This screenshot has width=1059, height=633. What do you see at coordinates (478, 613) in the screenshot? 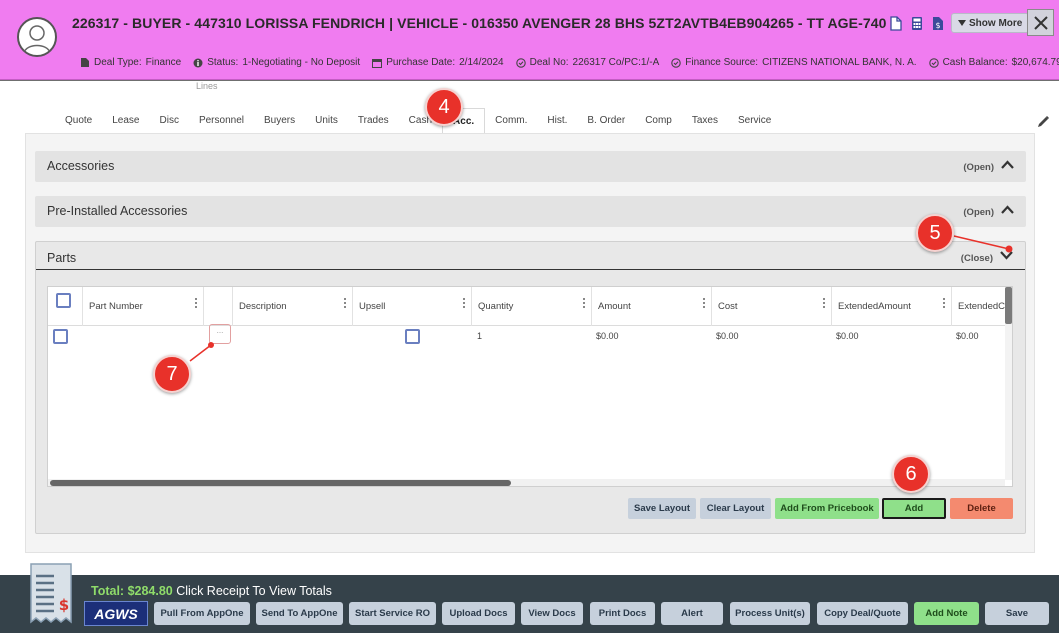
I see `upload-docs-button: Upload Docs` at bounding box center [478, 613].